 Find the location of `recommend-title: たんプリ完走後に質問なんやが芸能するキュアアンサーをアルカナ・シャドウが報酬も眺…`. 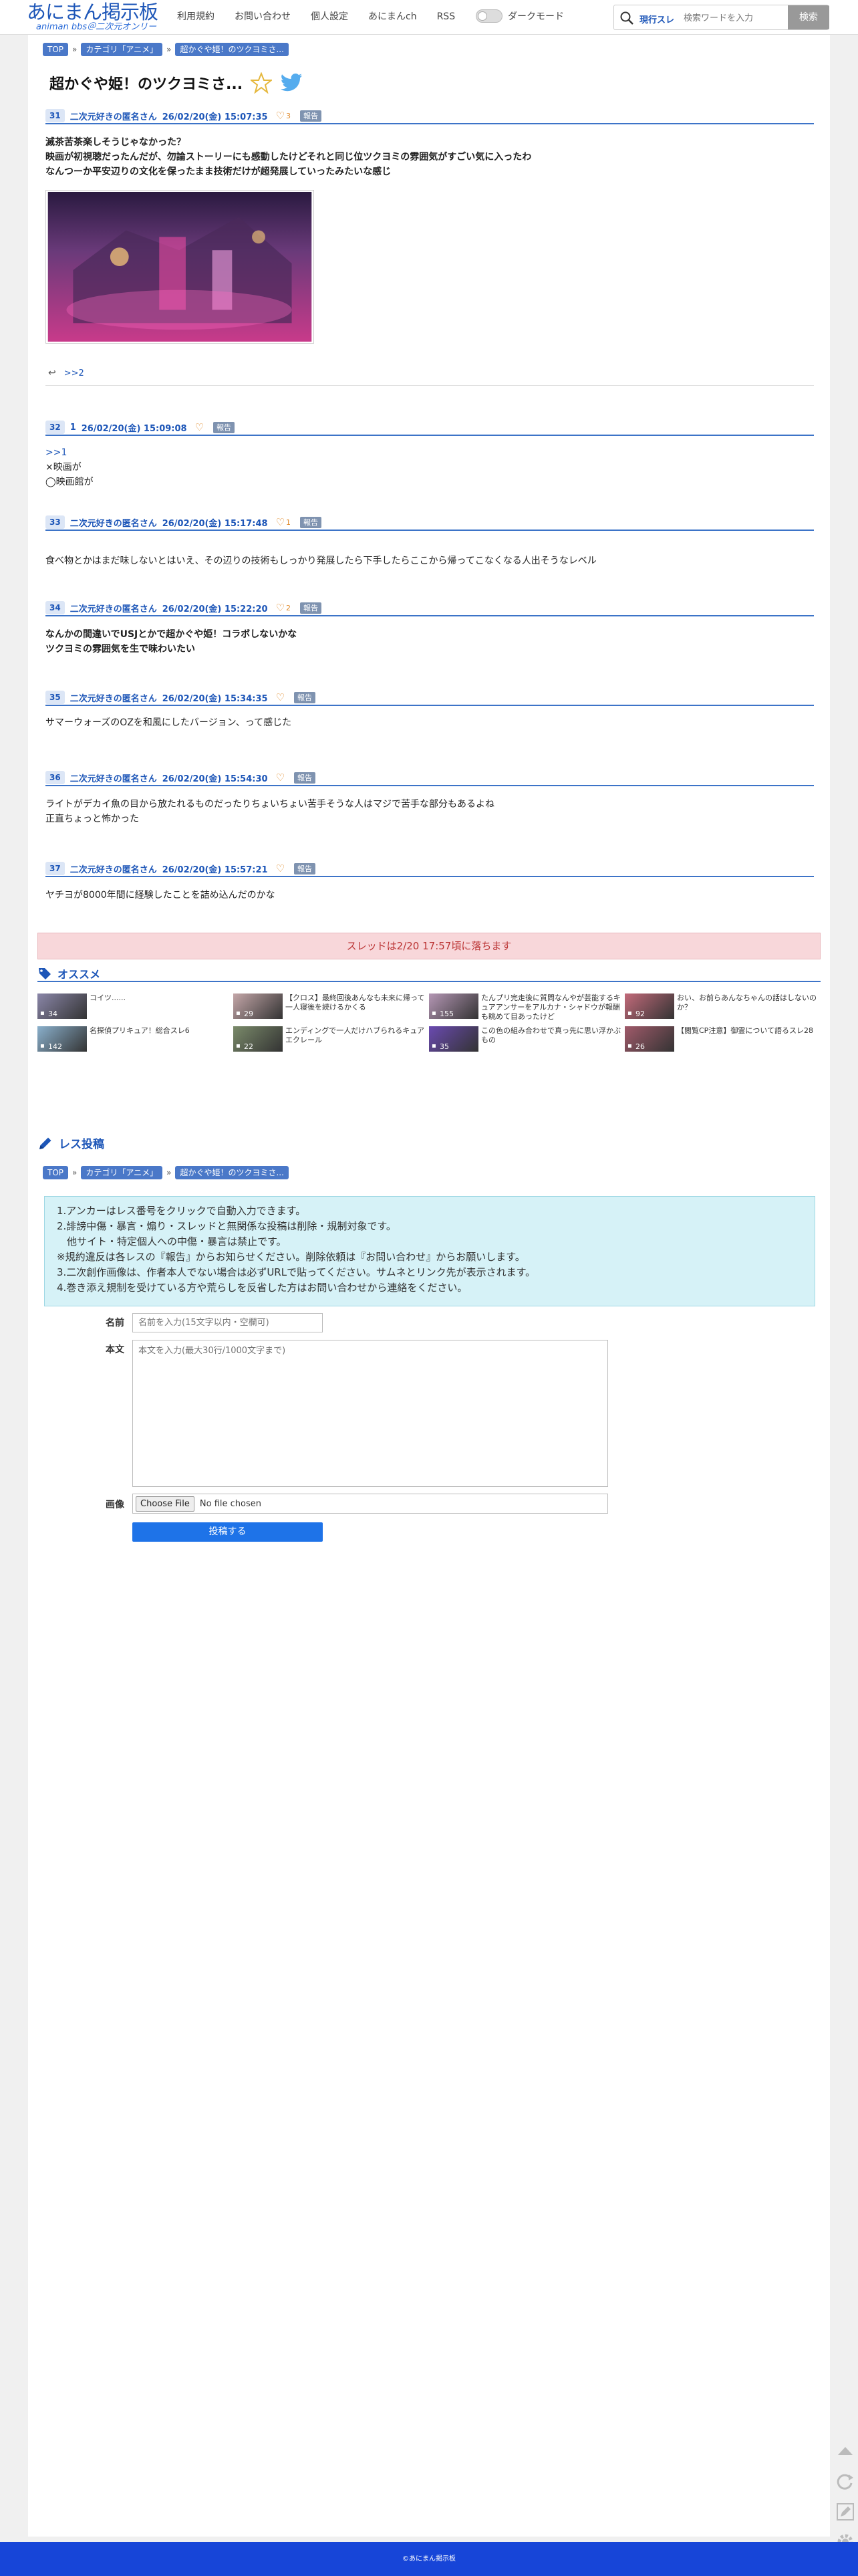

recommend-title: たんプリ完走後に質問なんやが芸能するキュアアンサーをアルカナ・シャドウが報酬も眺… is located at coordinates (551, 1007).